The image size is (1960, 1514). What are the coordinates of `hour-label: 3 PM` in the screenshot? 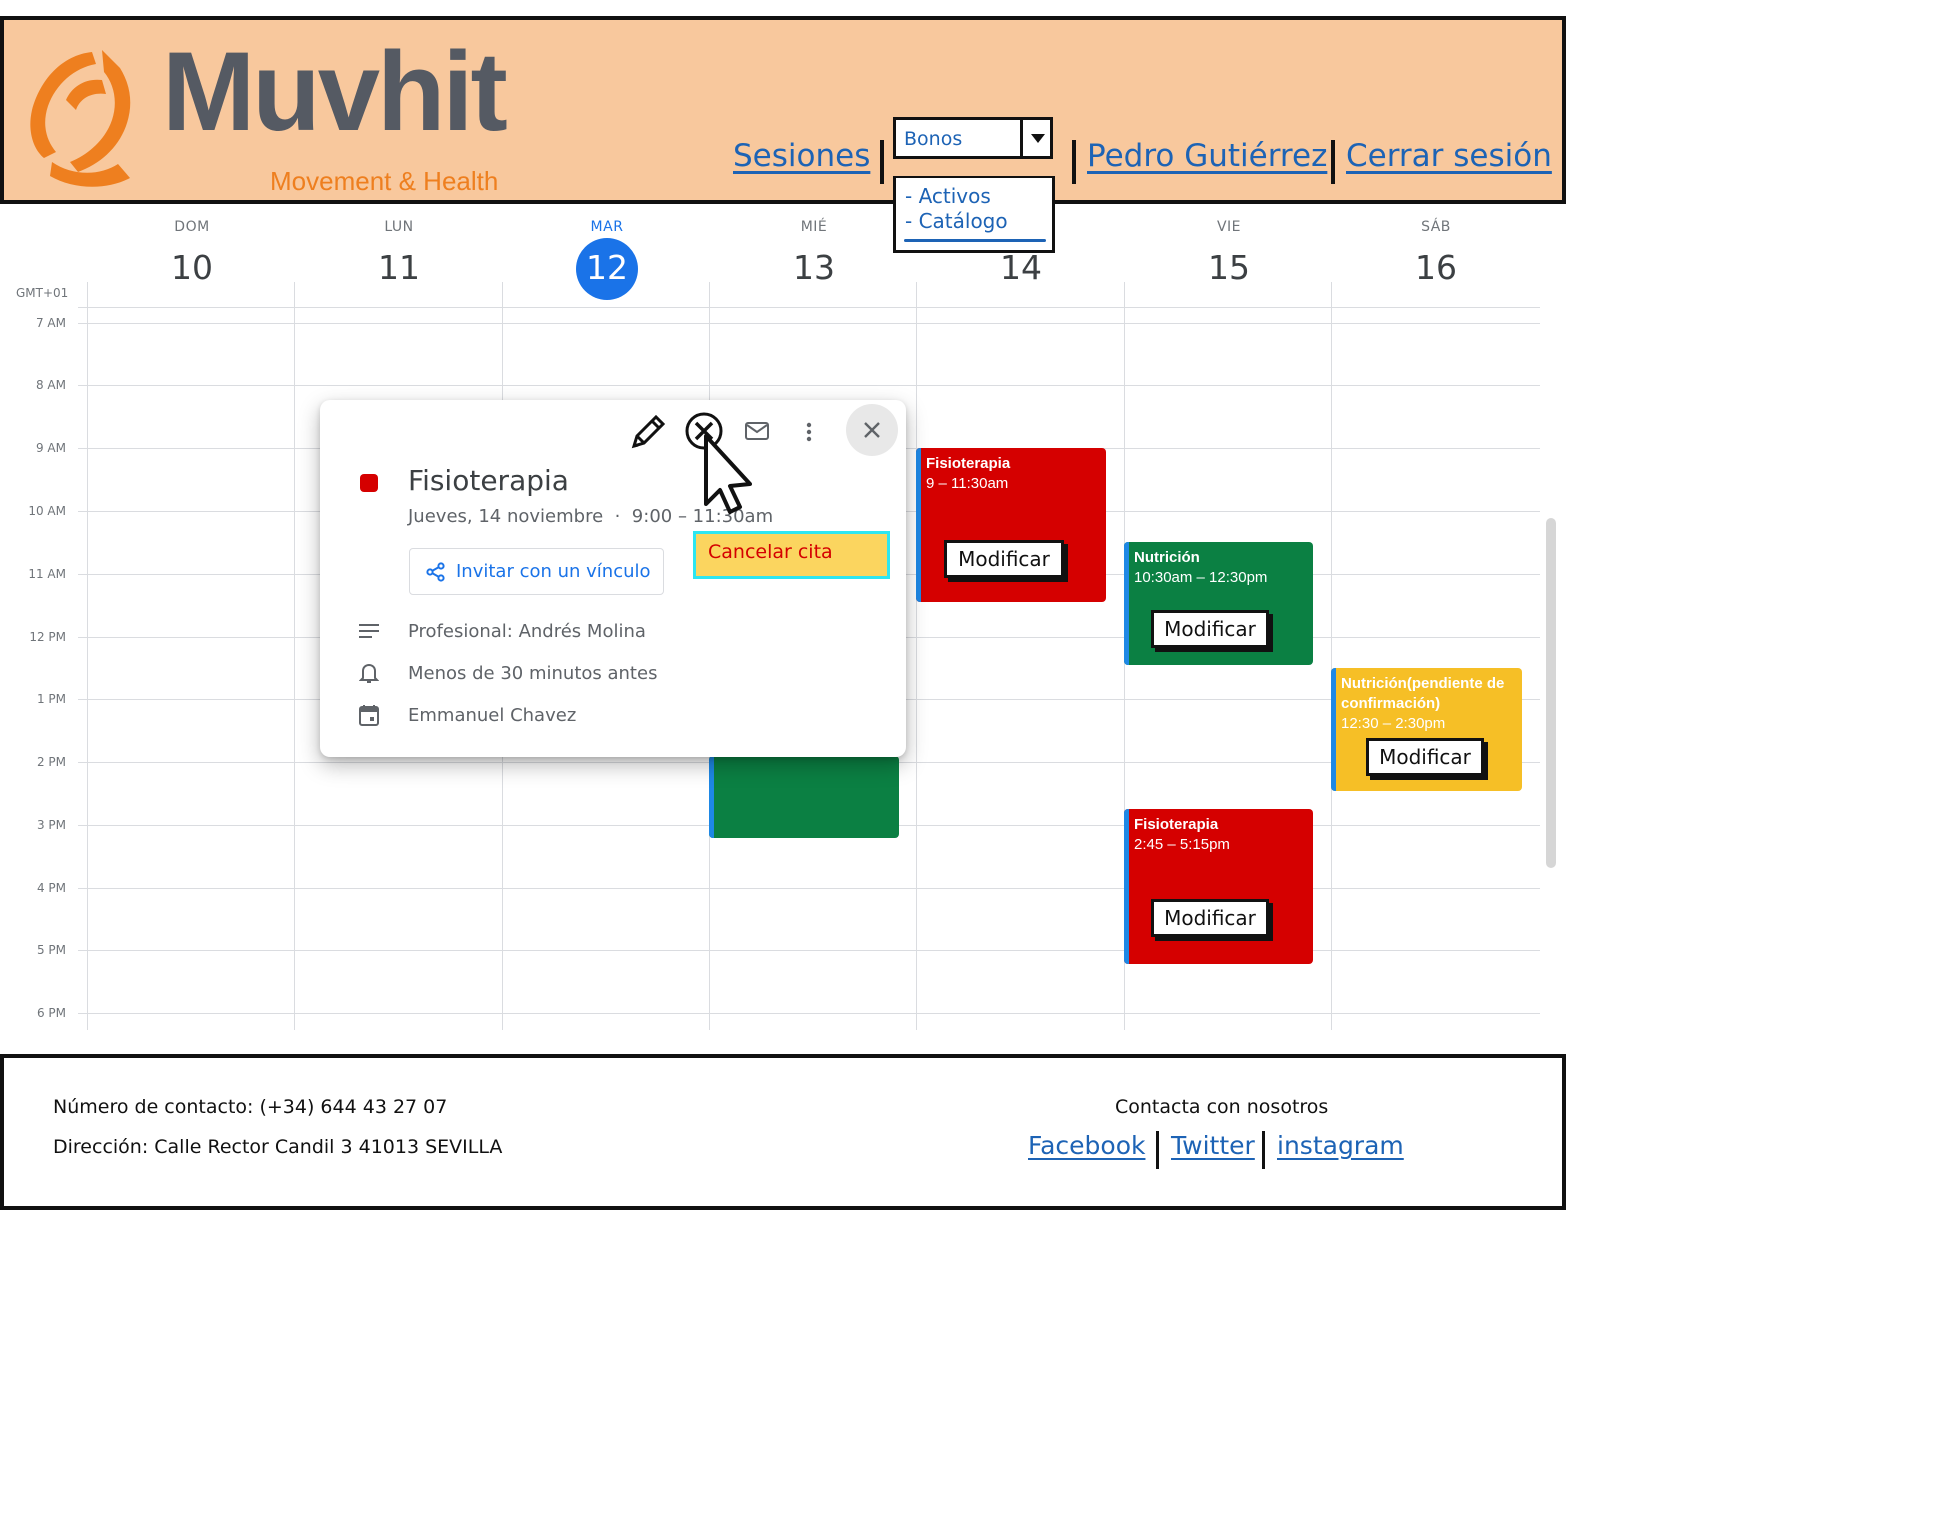 It's located at (51, 825).